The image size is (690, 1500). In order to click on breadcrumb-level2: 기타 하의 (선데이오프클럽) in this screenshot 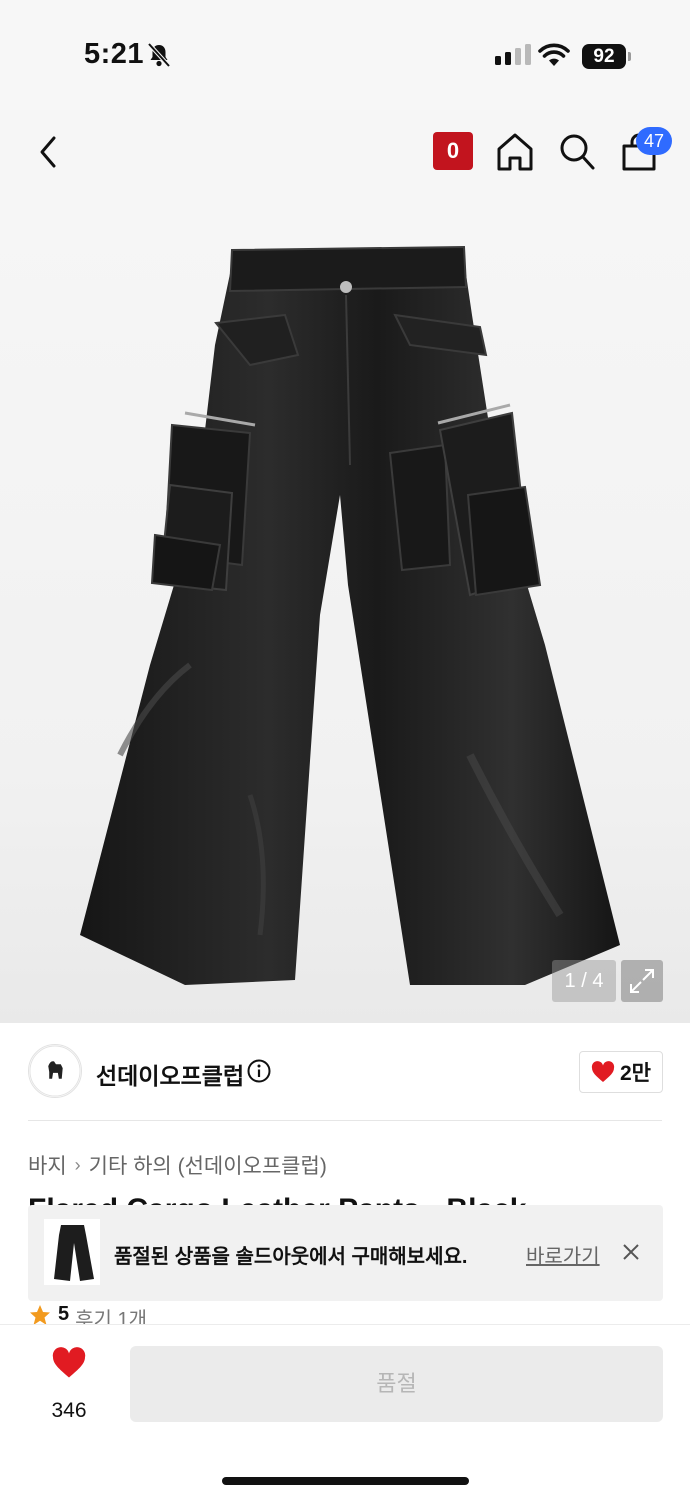, I will do `click(208, 1165)`.